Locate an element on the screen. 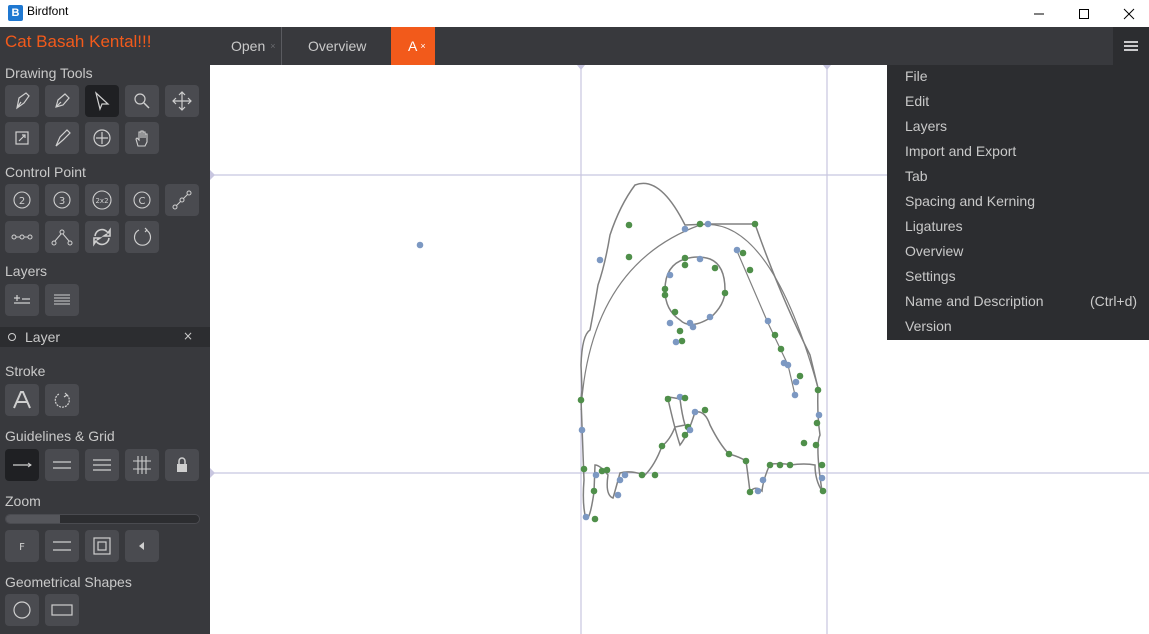  rectangle-shape-button is located at coordinates (62, 610).